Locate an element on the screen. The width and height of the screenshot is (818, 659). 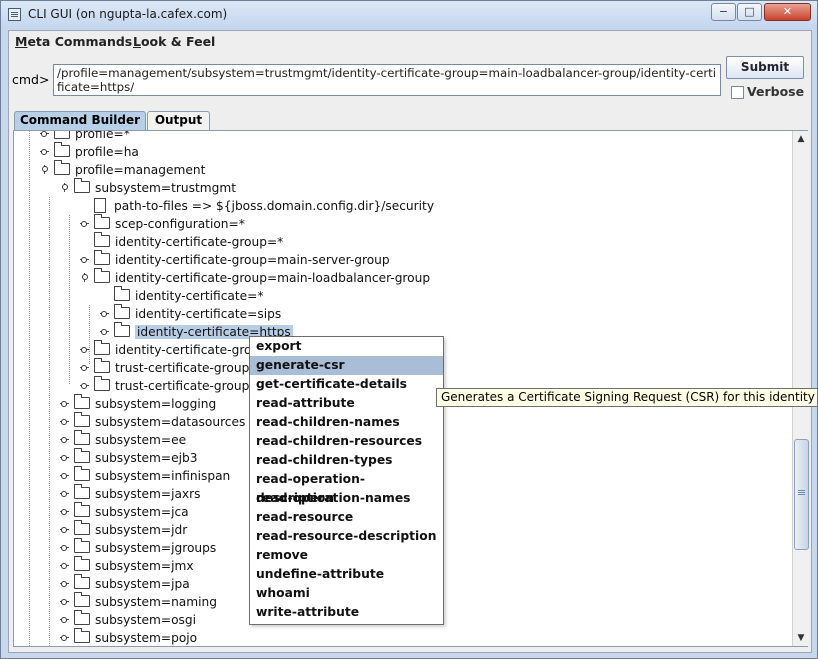
tree-node: identity-certificate=sips is located at coordinates (190, 313).